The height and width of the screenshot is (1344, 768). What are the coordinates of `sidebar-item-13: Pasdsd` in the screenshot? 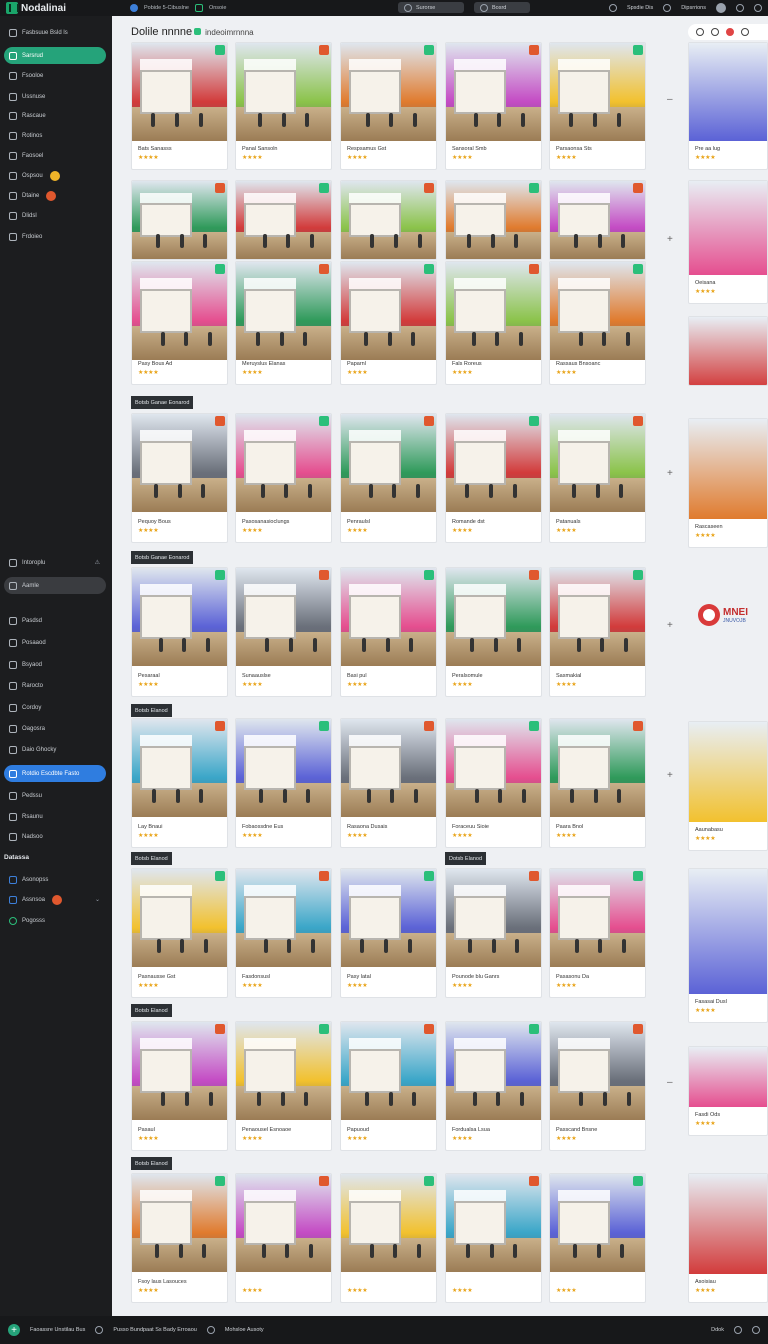 It's located at (55, 620).